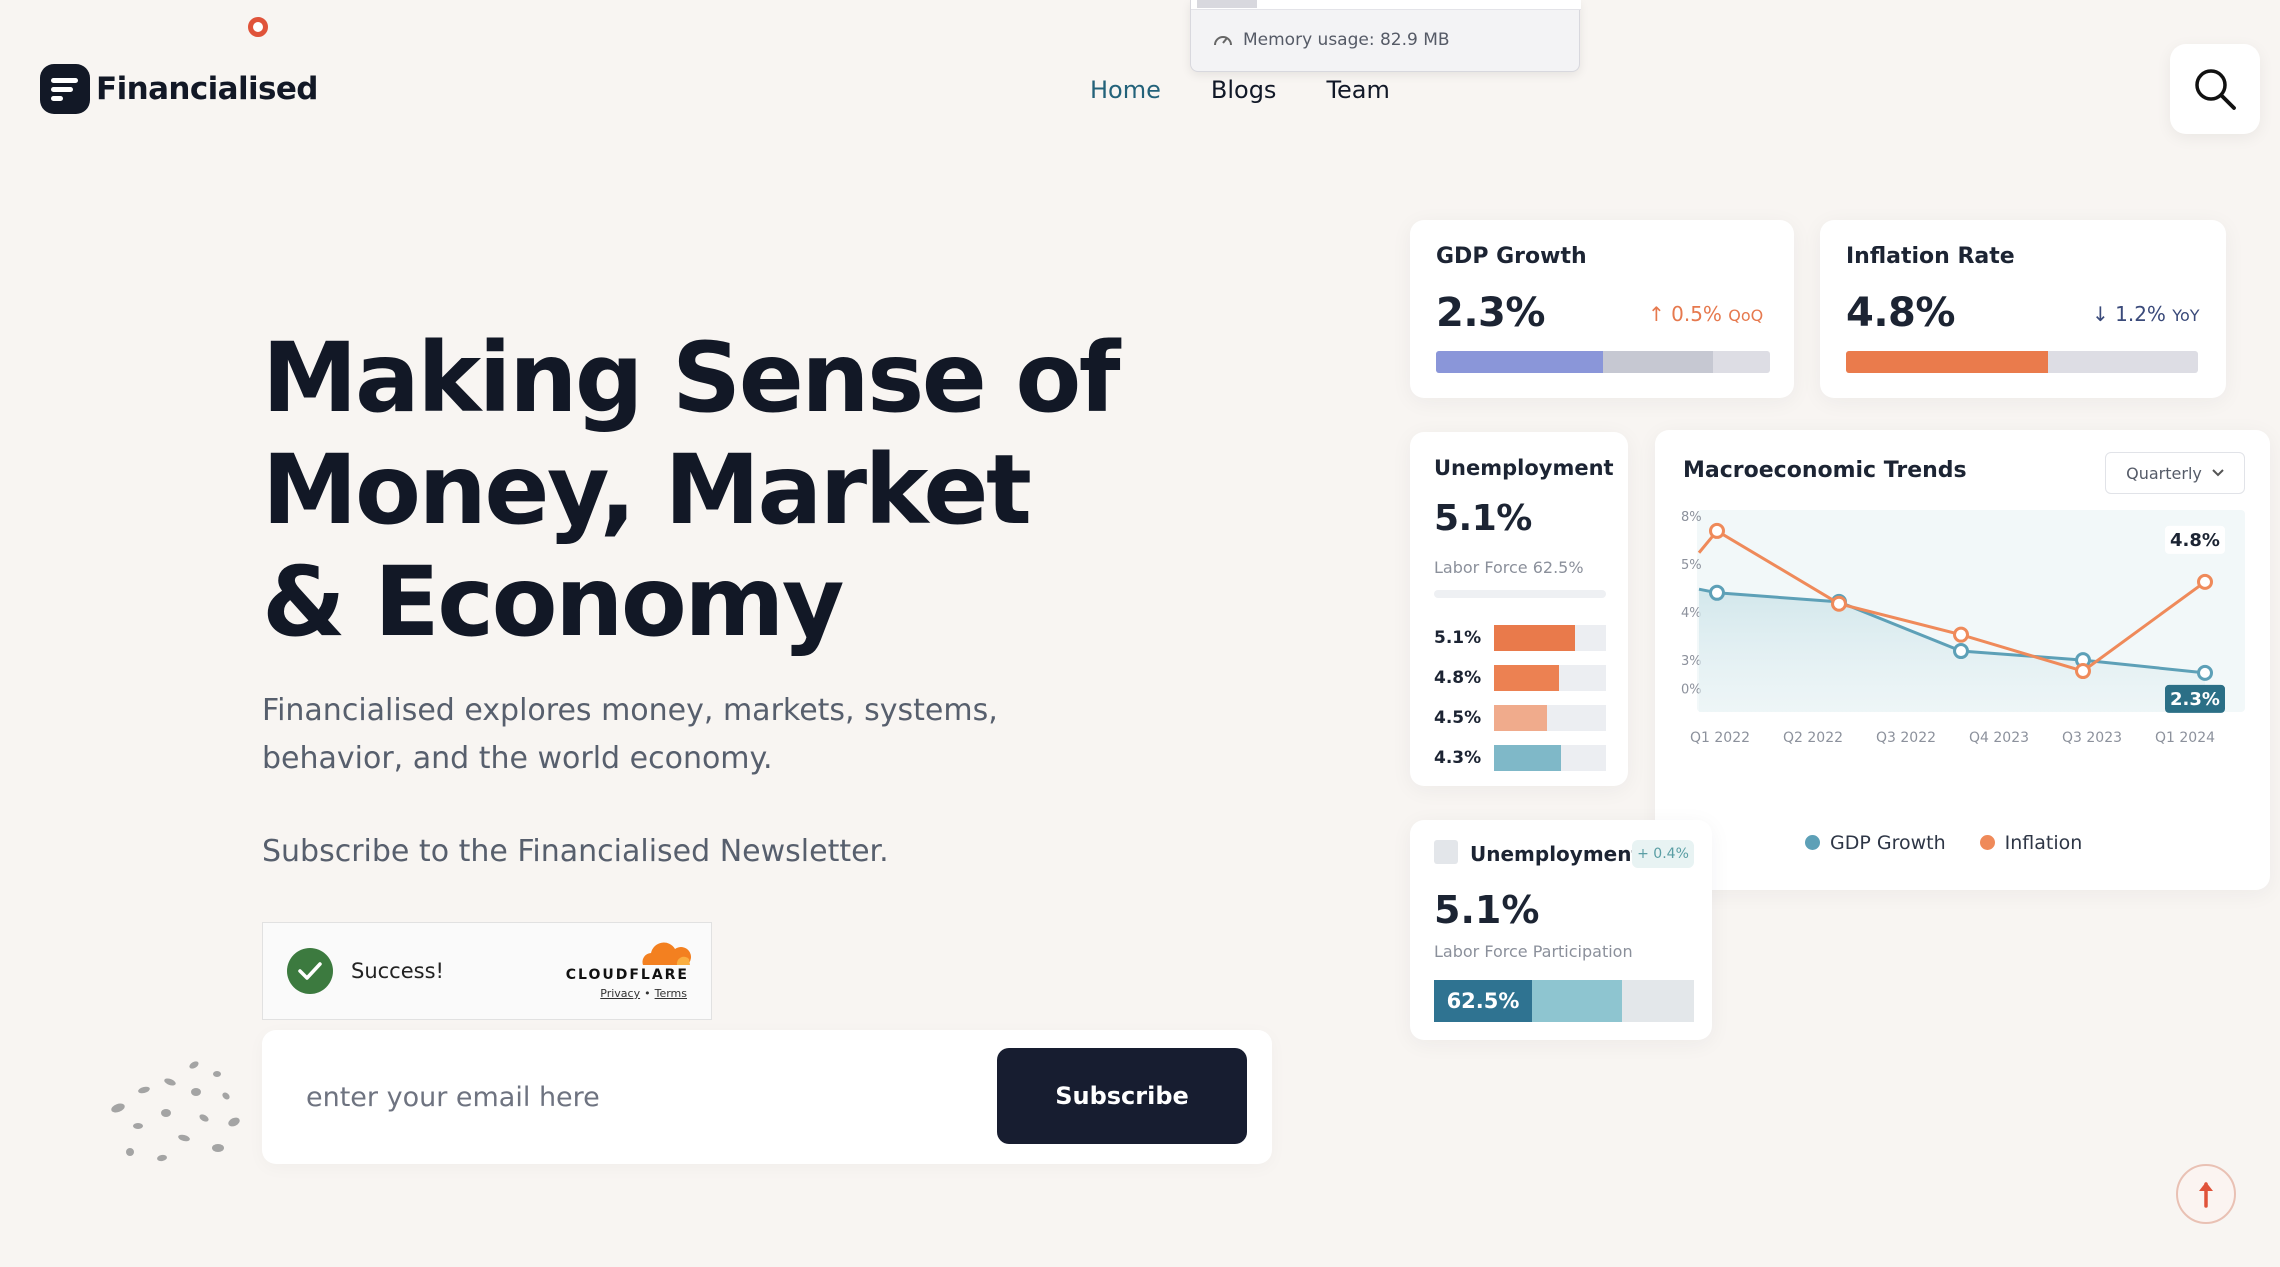 This screenshot has height=1267, width=2280. Describe the element at coordinates (1813, 738) in the screenshot. I see `x-tick-label: Q2 2022` at that location.